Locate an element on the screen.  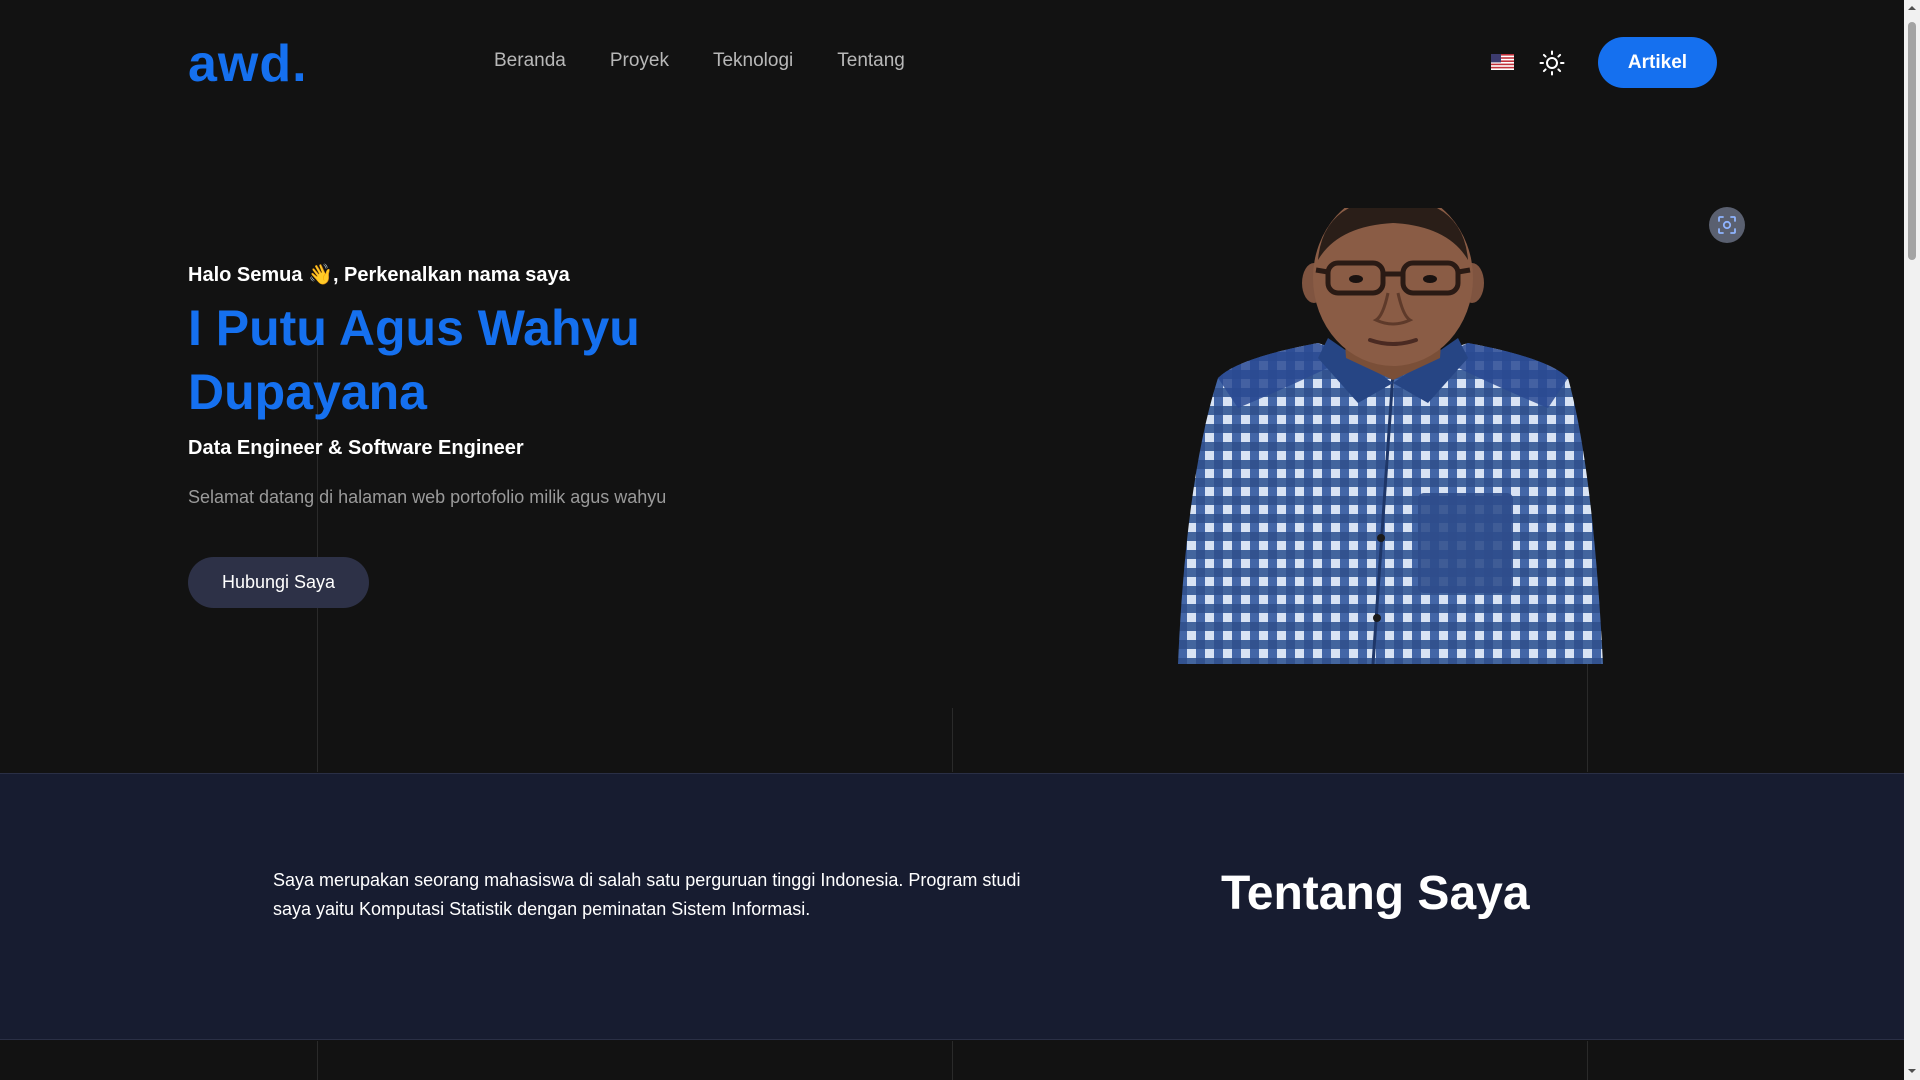
site-logo: awd. is located at coordinates (248, 64).